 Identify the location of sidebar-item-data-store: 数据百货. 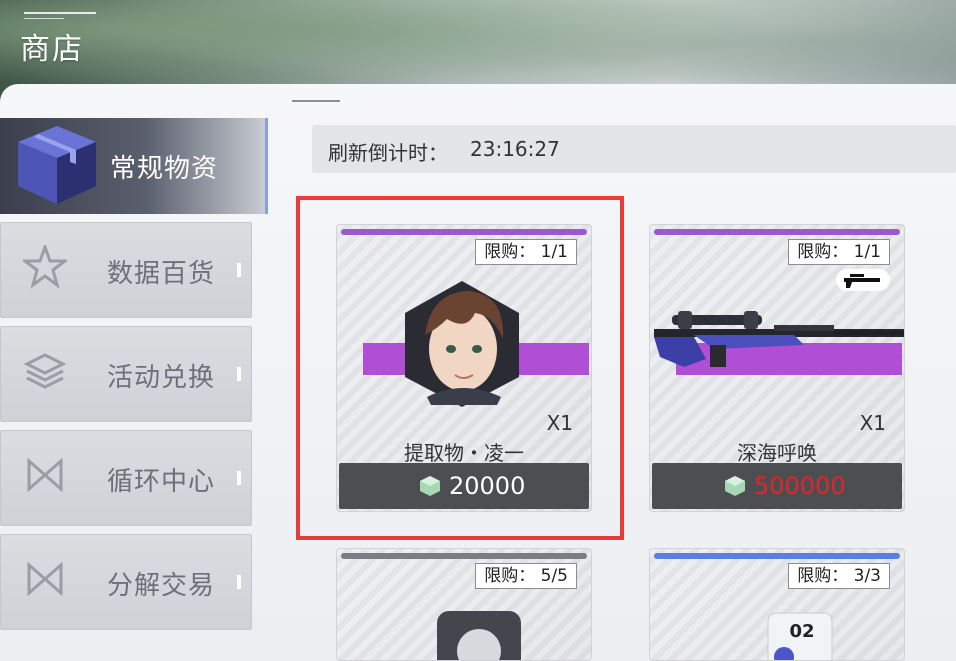
(126, 270).